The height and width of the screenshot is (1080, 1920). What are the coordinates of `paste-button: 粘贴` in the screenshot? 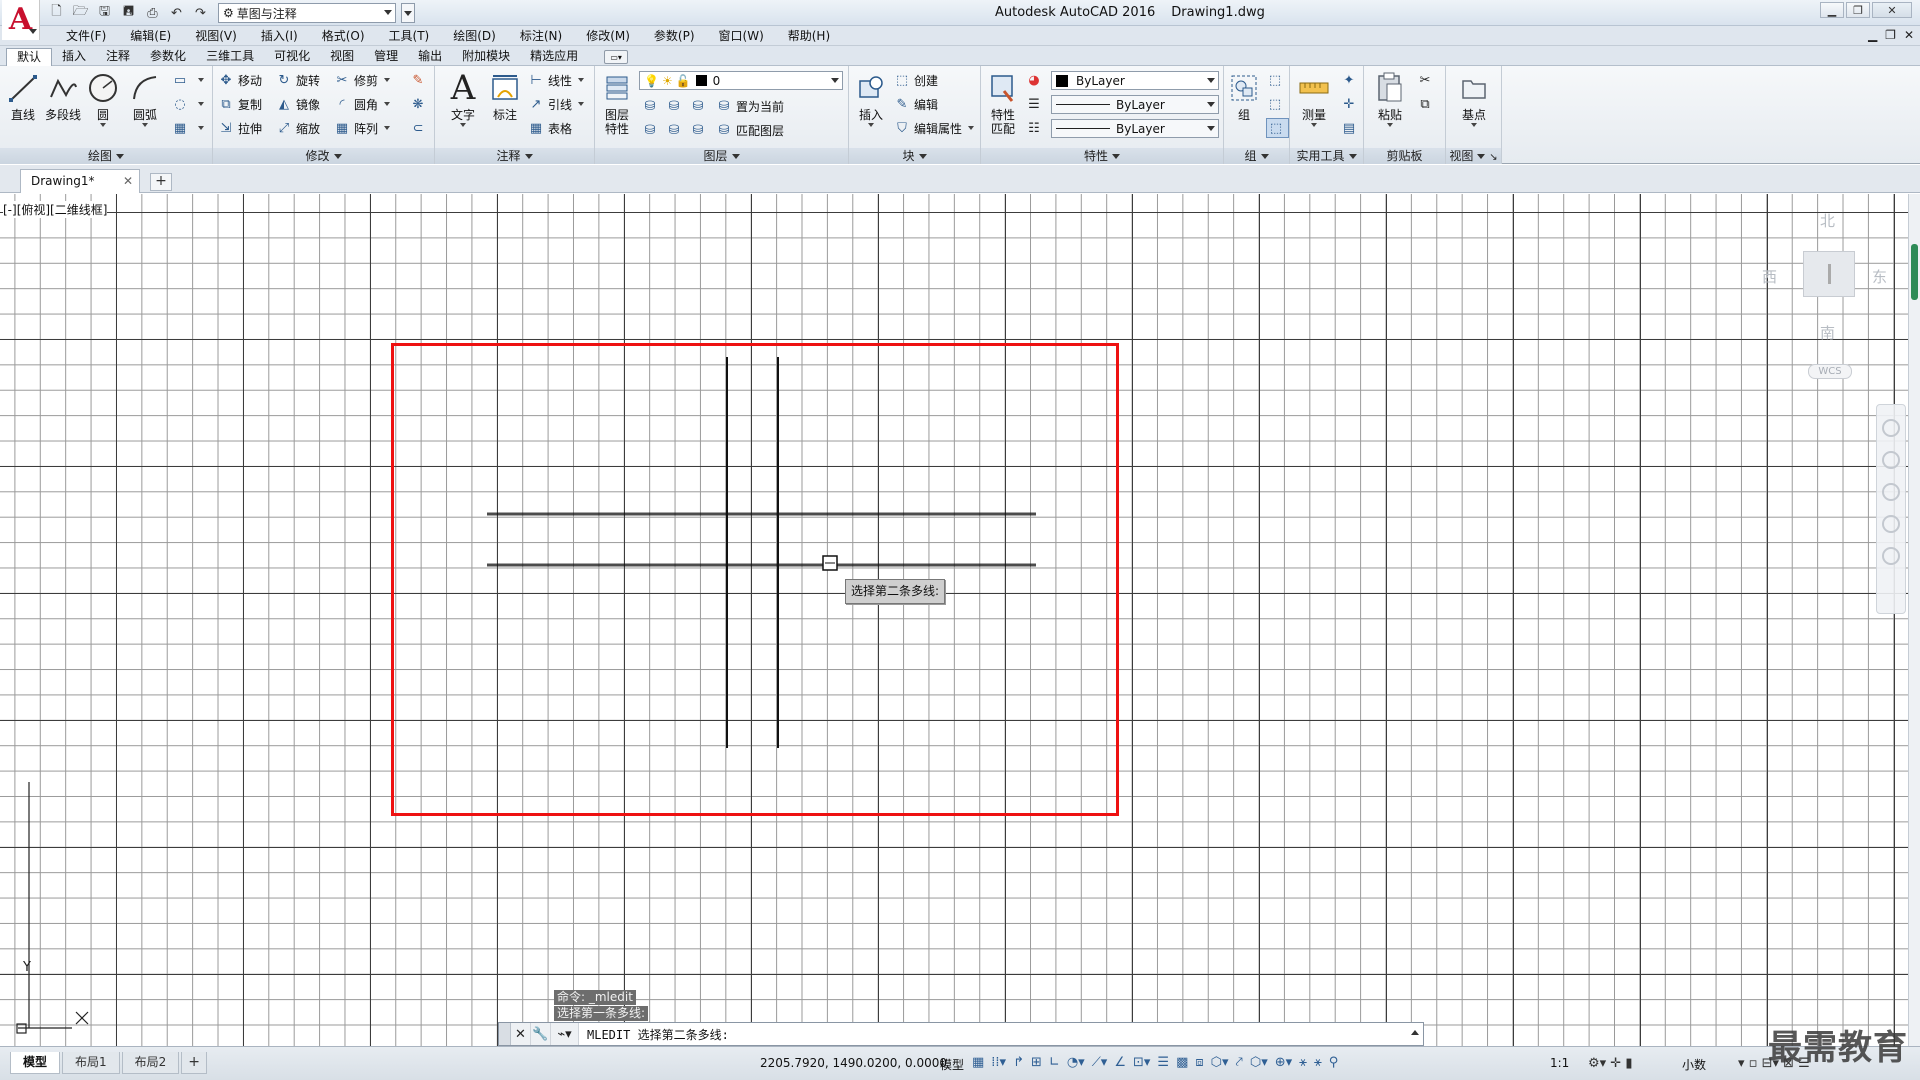 It's located at (1390, 98).